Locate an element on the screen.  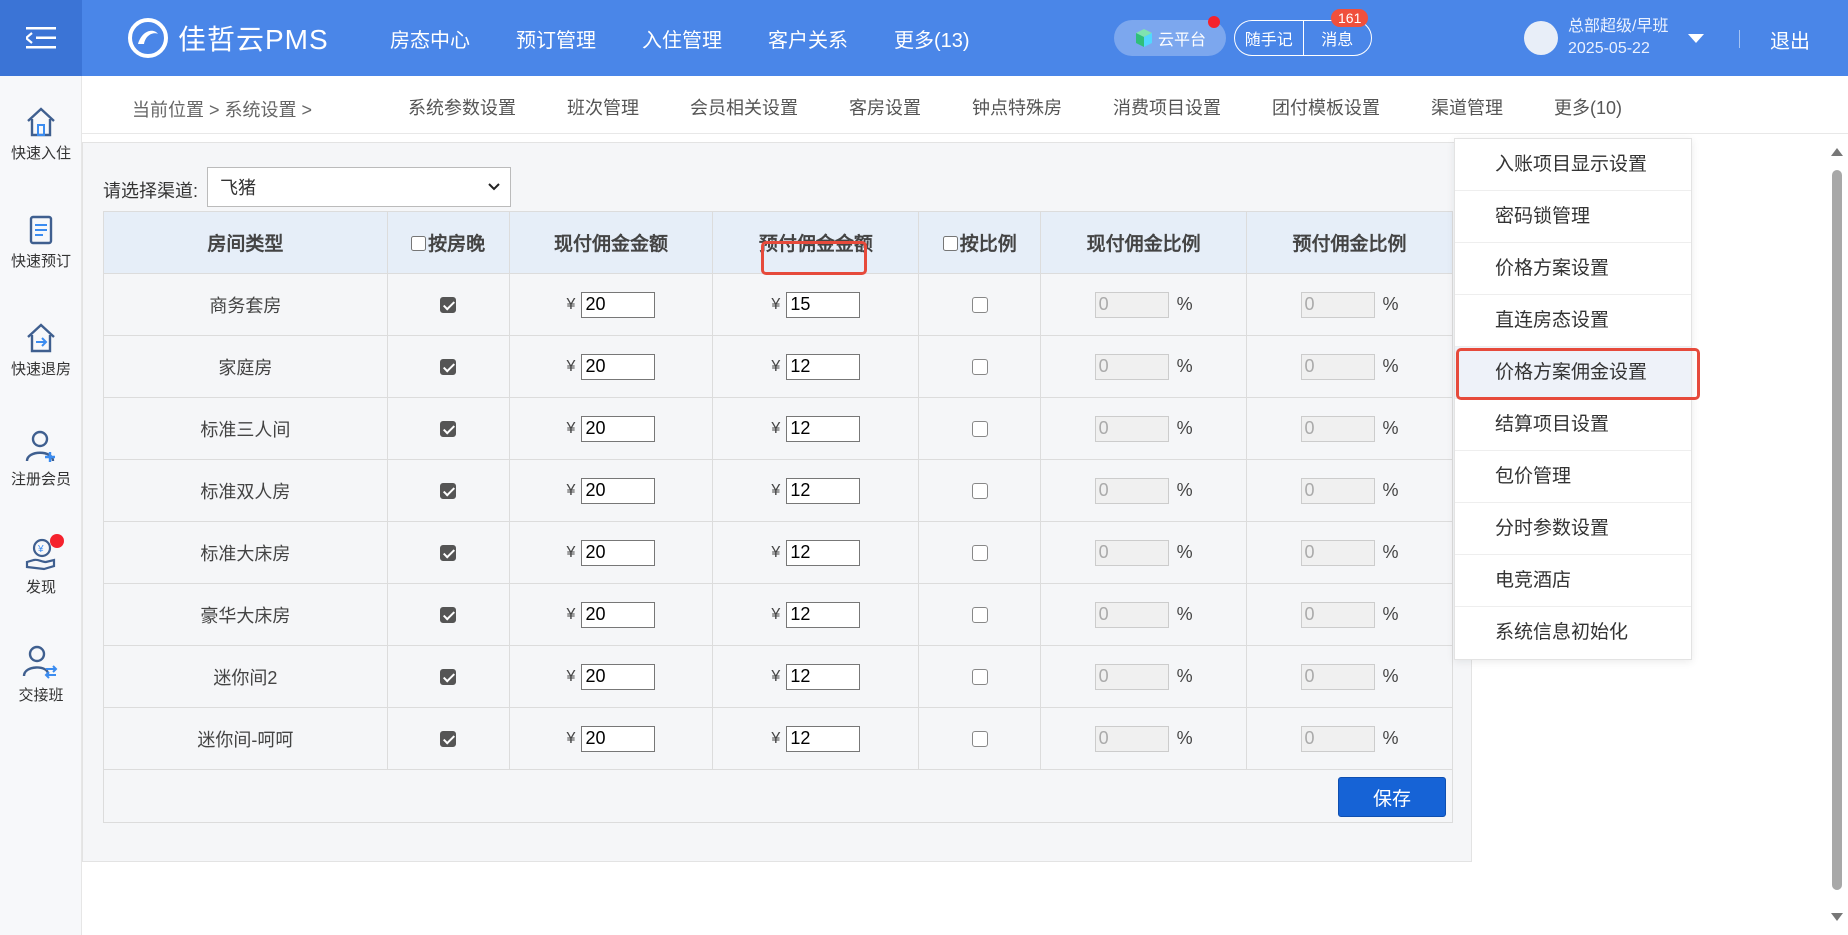
chevron-down-icon is located at coordinates (1696, 38).